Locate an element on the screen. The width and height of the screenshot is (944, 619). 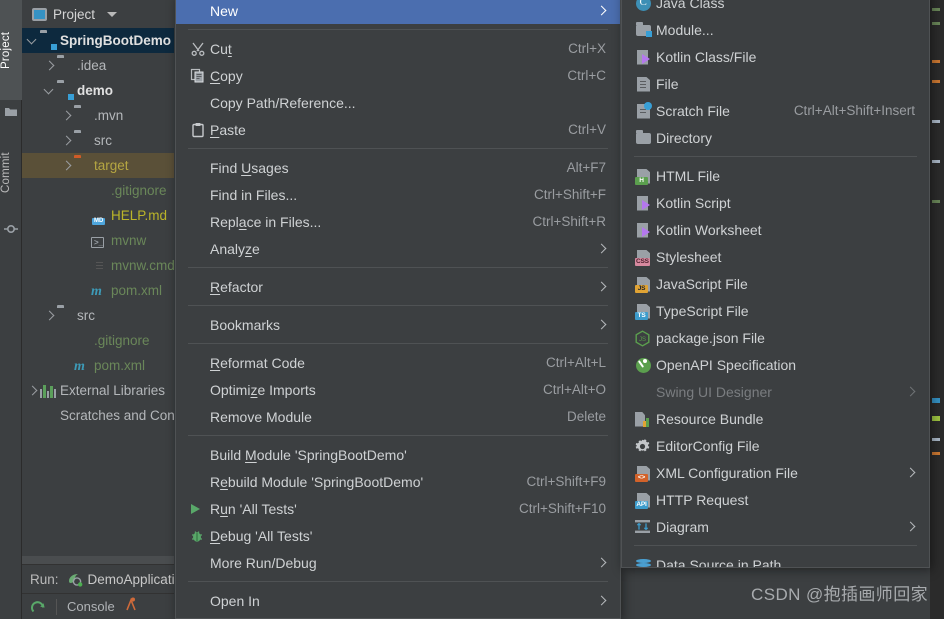
tool-tab-project: Project is located at coordinates (11, 50).